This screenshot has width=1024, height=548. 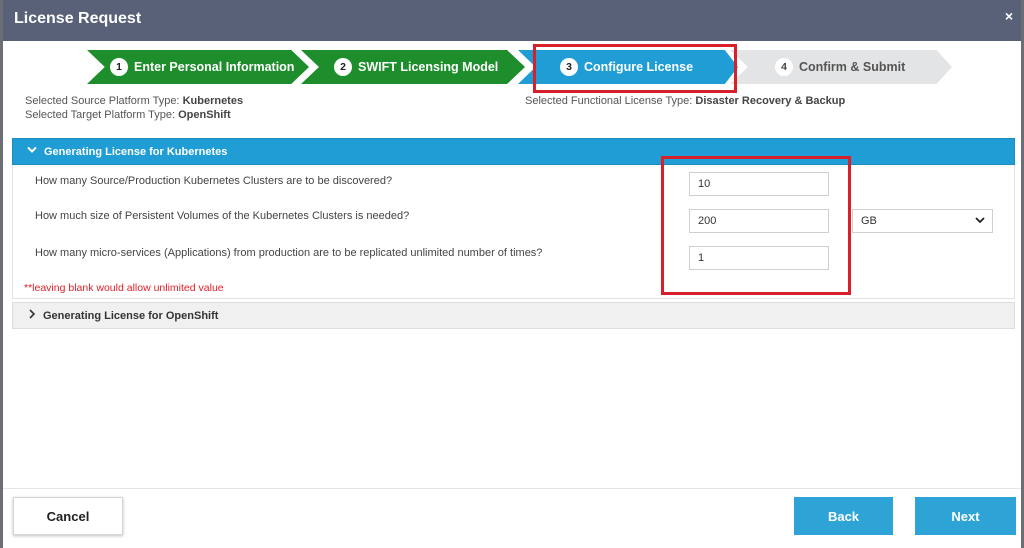 What do you see at coordinates (119, 67) in the screenshot?
I see `step-number: 1` at bounding box center [119, 67].